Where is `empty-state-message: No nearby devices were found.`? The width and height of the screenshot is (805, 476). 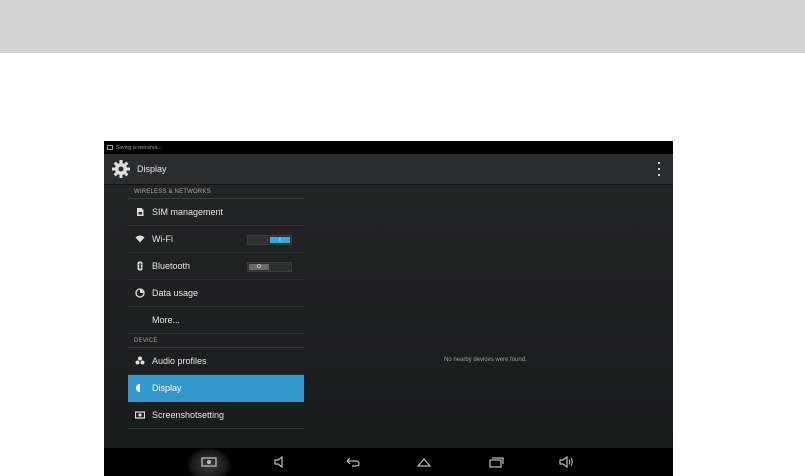 empty-state-message: No nearby devices were found. is located at coordinates (485, 360).